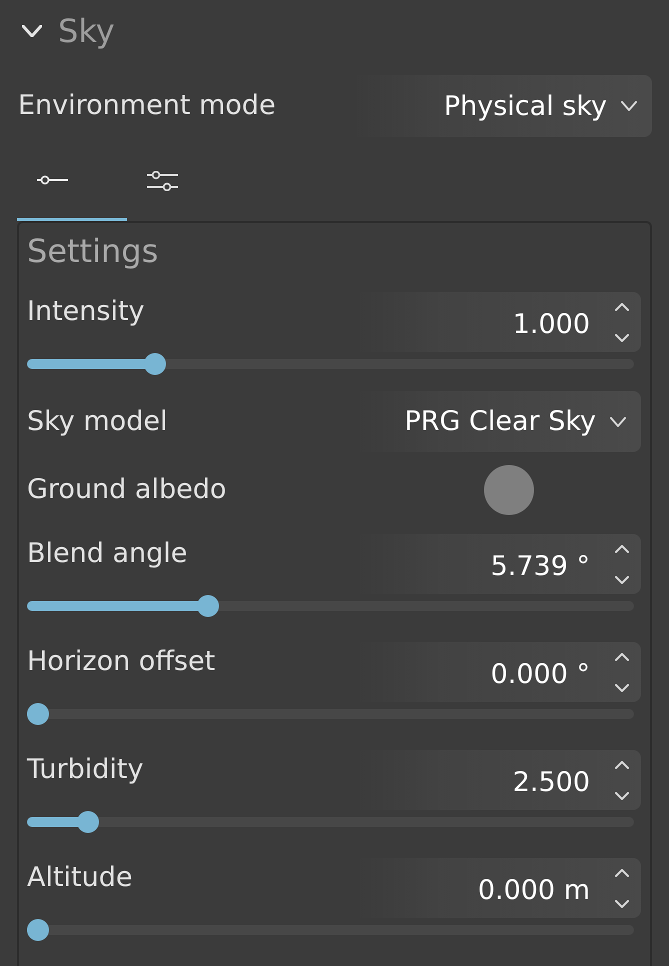  What do you see at coordinates (93, 251) in the screenshot?
I see `panel-title: Settings` at bounding box center [93, 251].